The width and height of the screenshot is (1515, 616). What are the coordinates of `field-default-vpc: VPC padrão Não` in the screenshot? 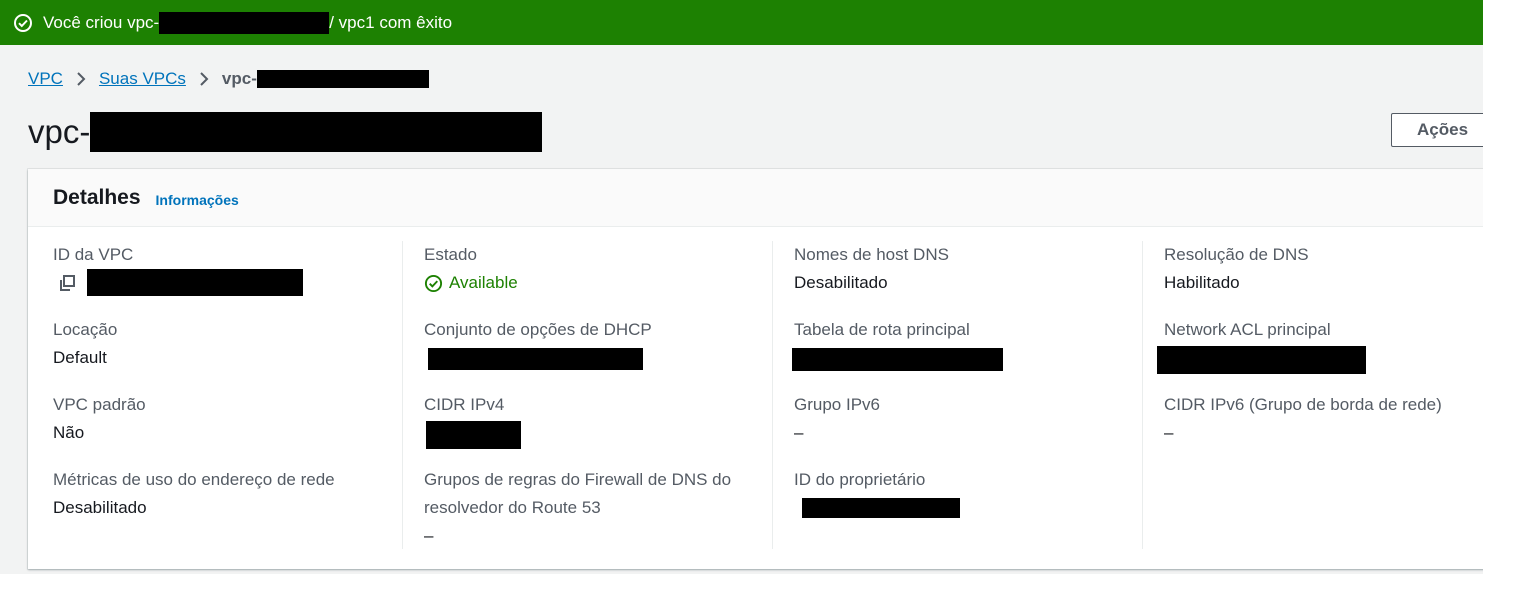 It's located at (99, 419).